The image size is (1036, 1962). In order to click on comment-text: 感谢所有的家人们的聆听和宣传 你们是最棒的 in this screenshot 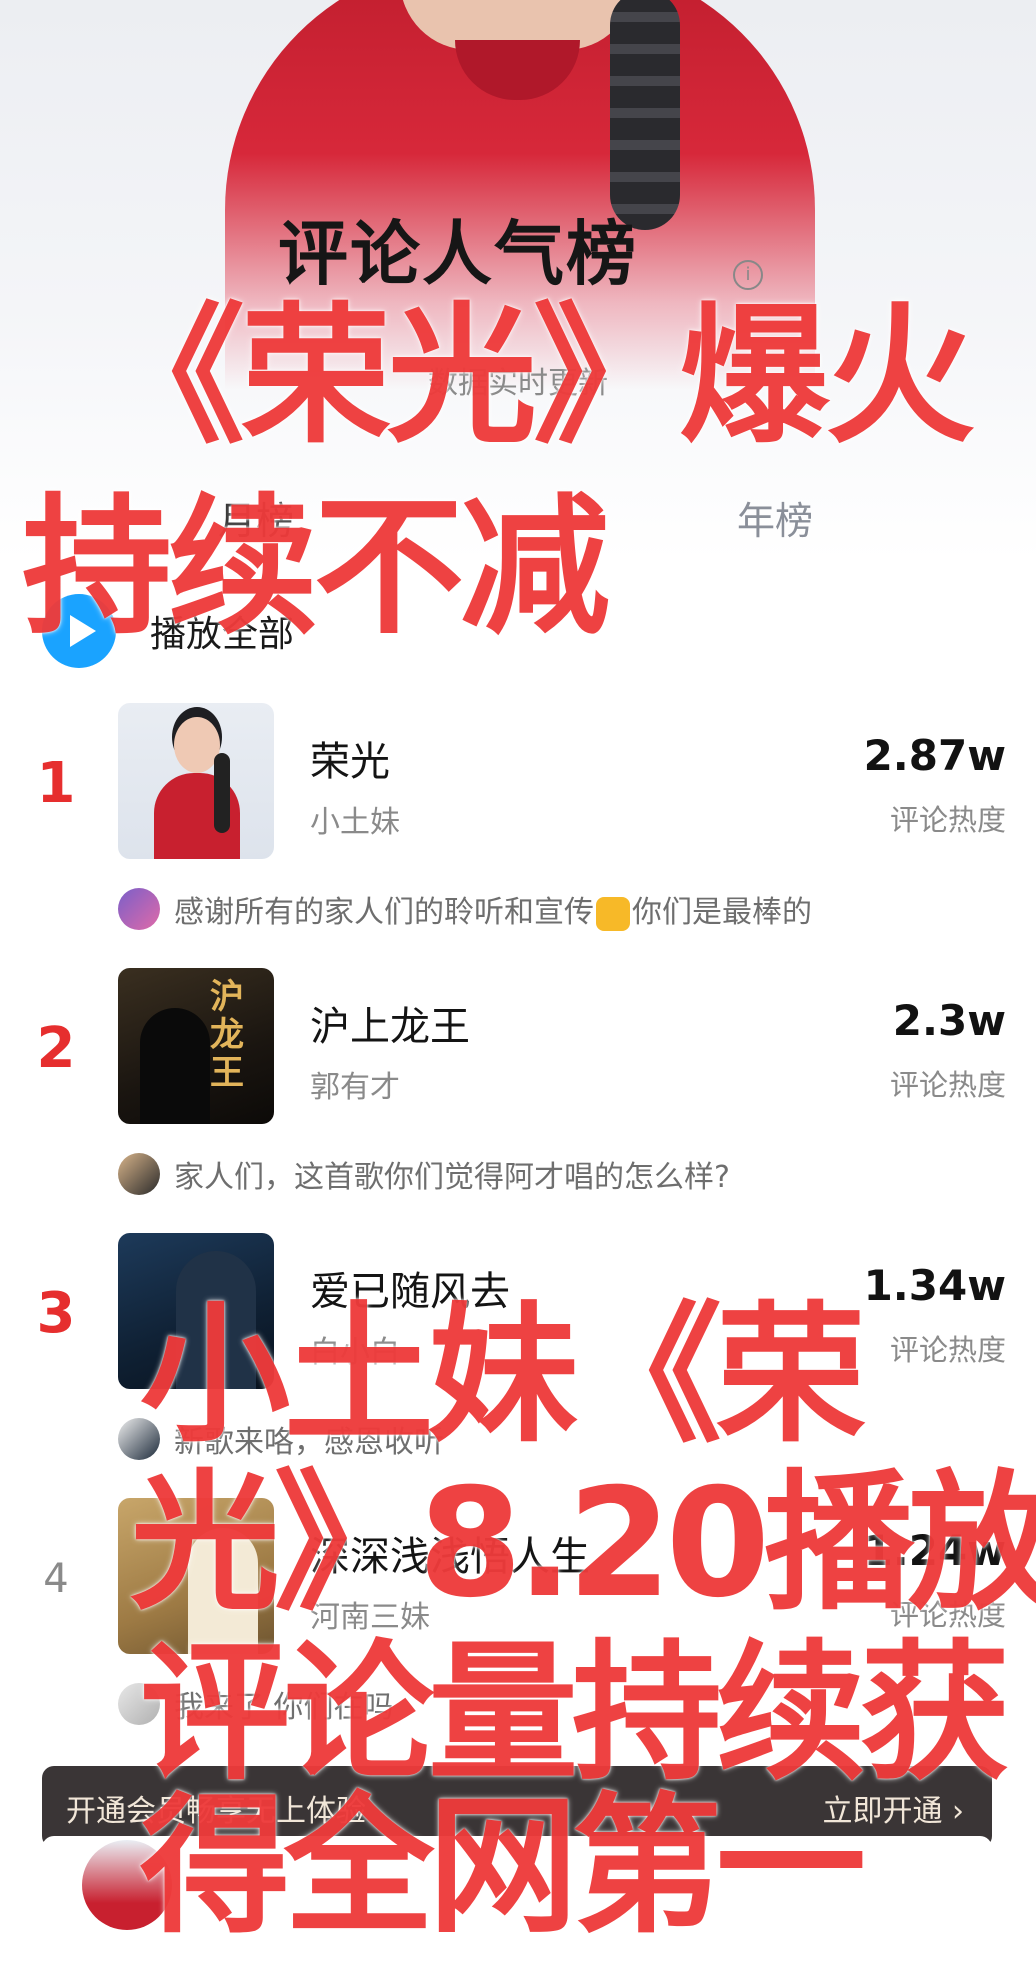, I will do `click(493, 913)`.